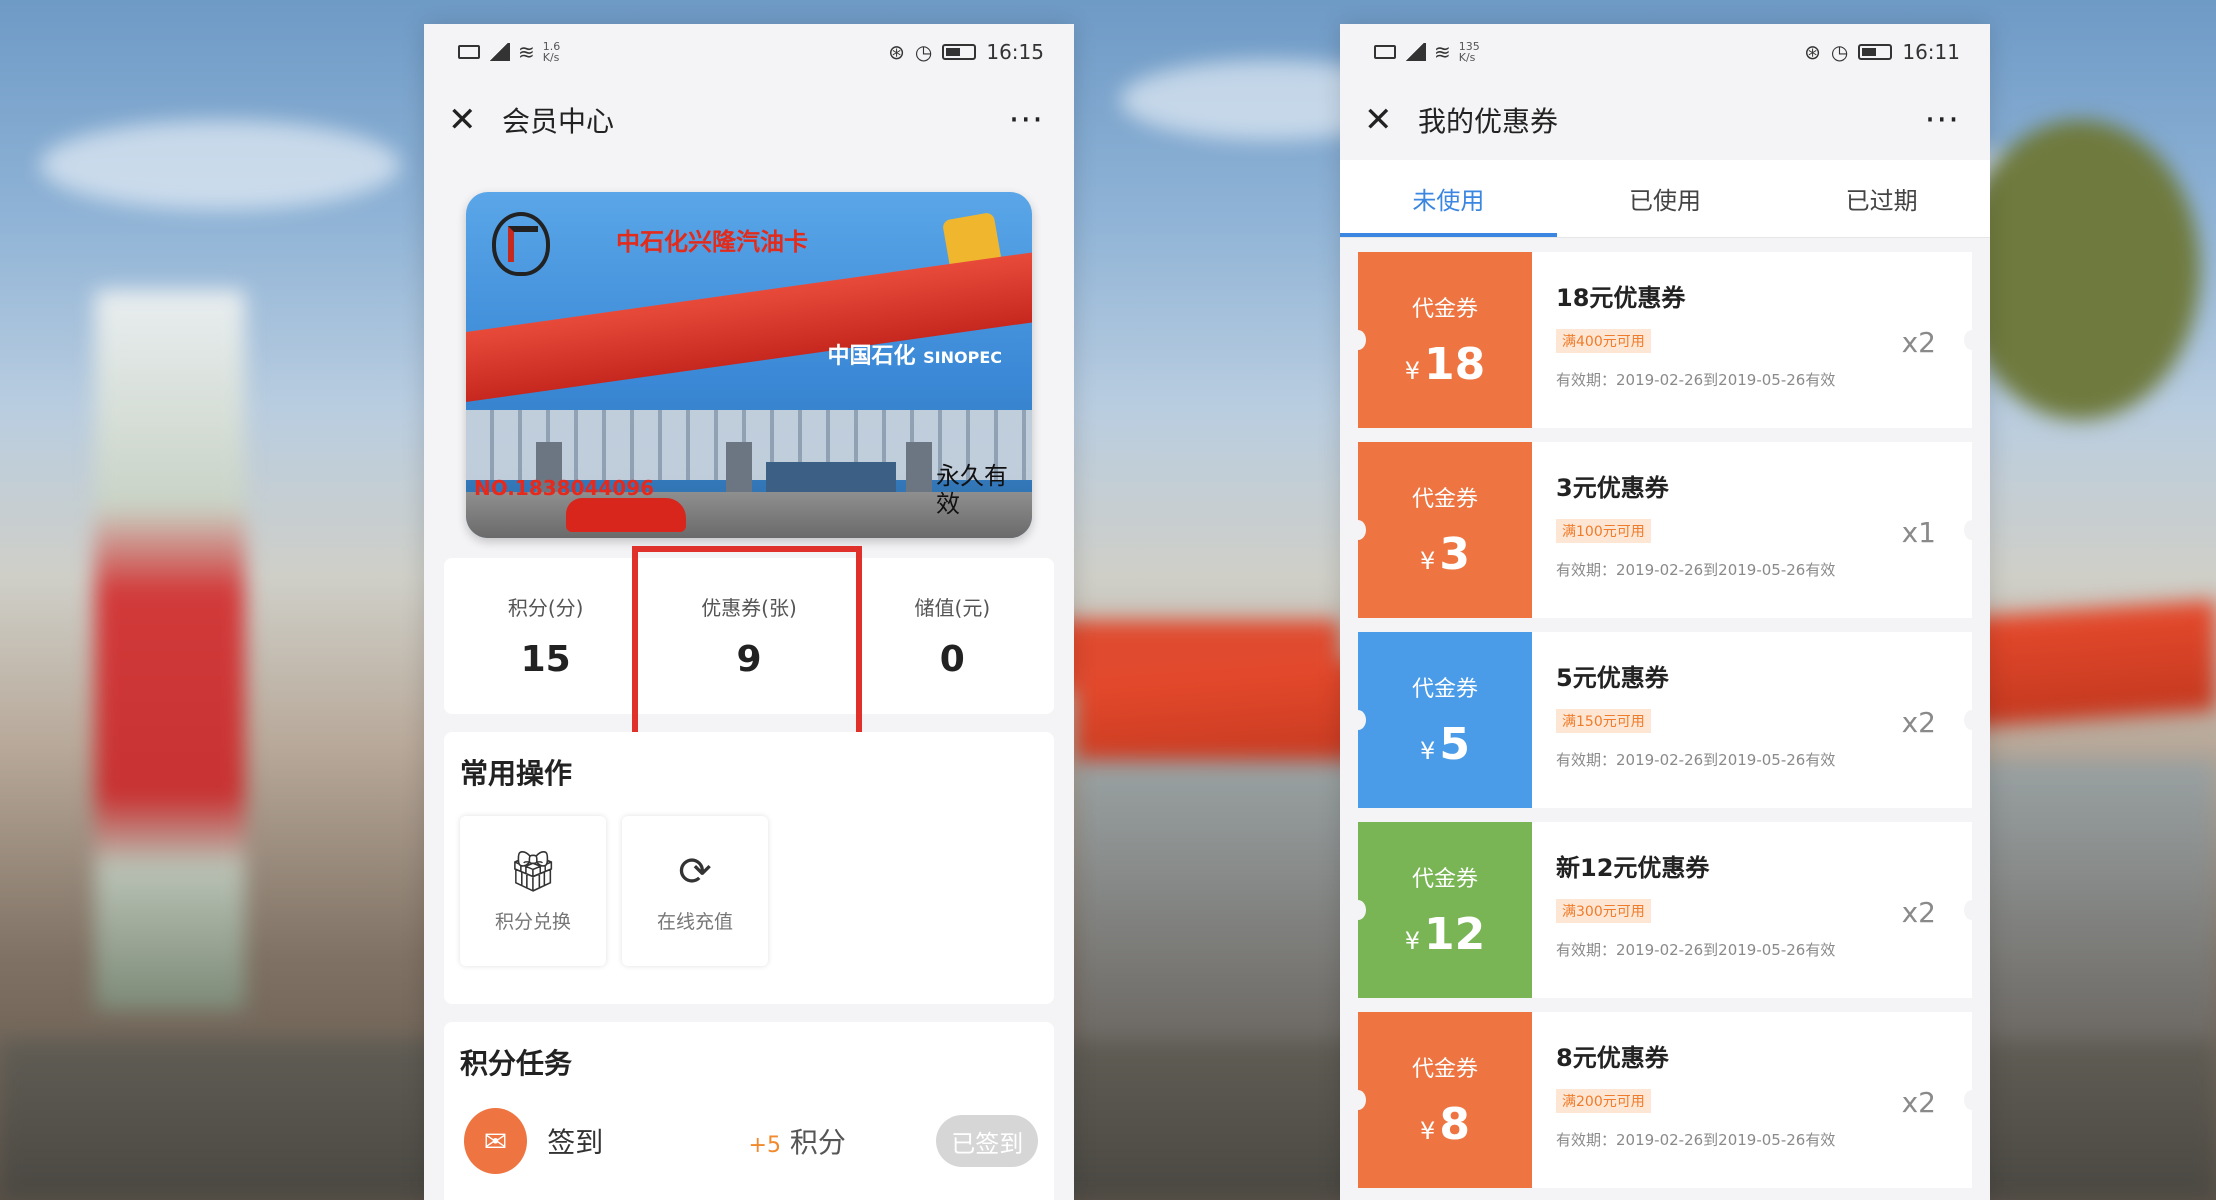 The image size is (2216, 1200). Describe the element at coordinates (952, 636) in the screenshot. I see `stat-balance: 储值(元) 0` at that location.